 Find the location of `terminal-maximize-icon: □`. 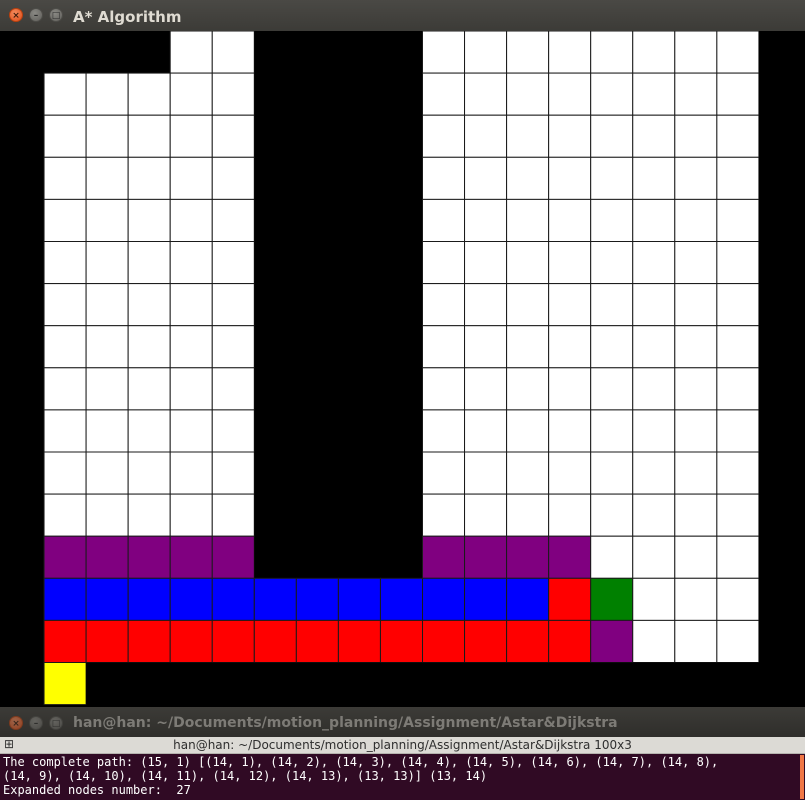

terminal-maximize-icon: □ is located at coordinates (56, 723).